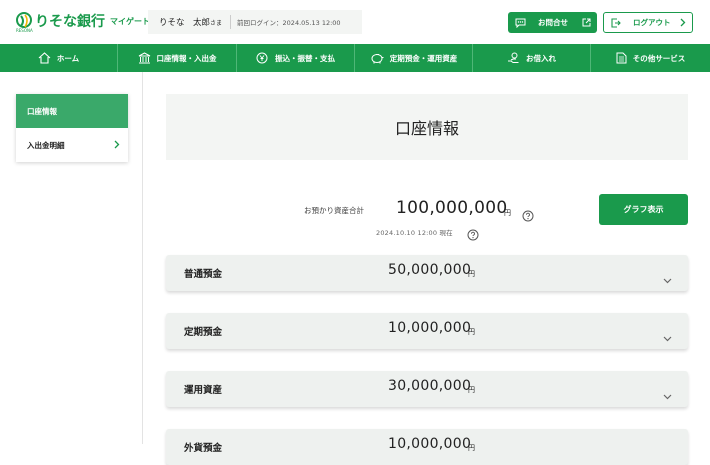 The width and height of the screenshot is (710, 465). What do you see at coordinates (72, 111) in the screenshot?
I see `sidebar-item-account-info: 口座情報` at bounding box center [72, 111].